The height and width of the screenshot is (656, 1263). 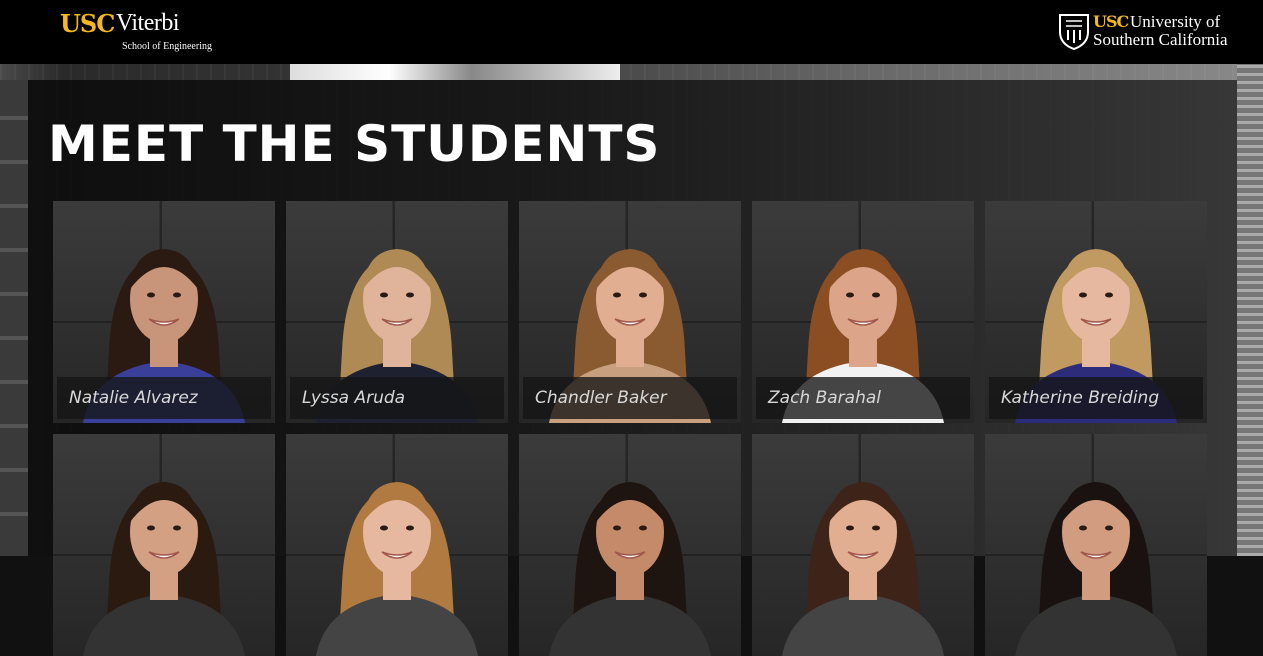 What do you see at coordinates (601, 398) in the screenshot?
I see `student-name: Chandler Baker` at bounding box center [601, 398].